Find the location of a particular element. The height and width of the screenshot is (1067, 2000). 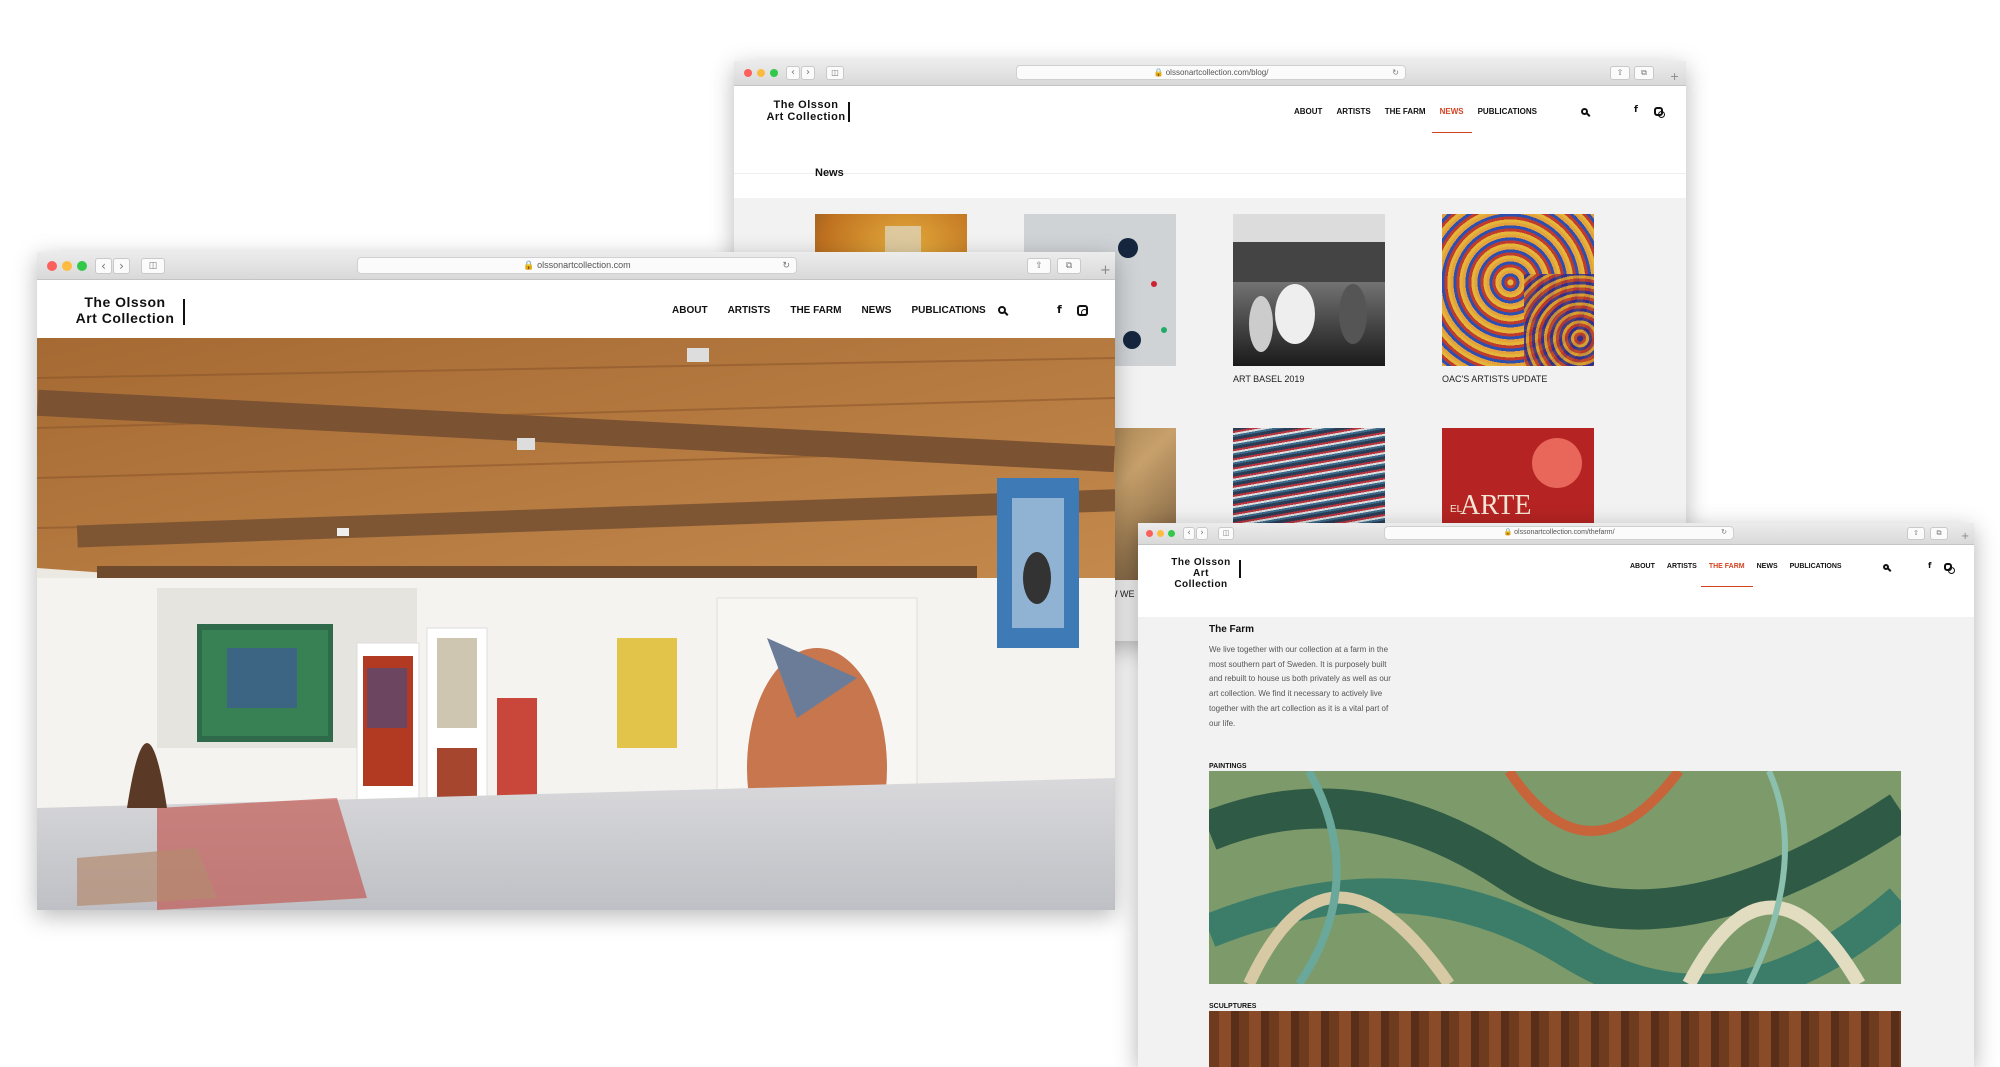

address-bar: 🔒 olssonartcollection.com ↻ is located at coordinates (577, 265).